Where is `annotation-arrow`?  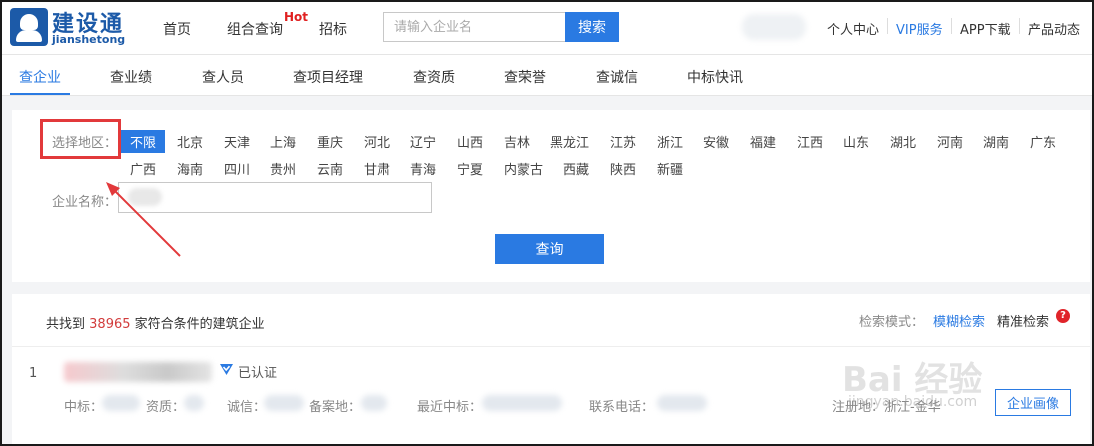
annotation-arrow is located at coordinates (143, 219).